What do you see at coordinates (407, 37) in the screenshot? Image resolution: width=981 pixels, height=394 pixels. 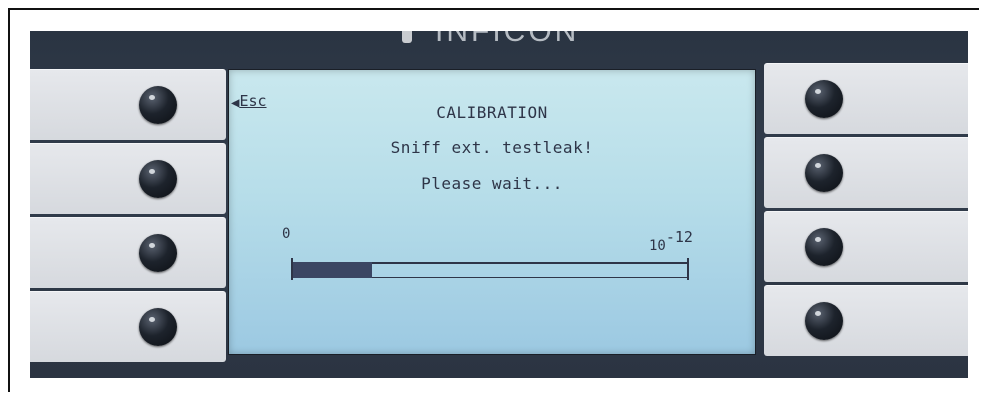 I see `brand-mark` at bounding box center [407, 37].